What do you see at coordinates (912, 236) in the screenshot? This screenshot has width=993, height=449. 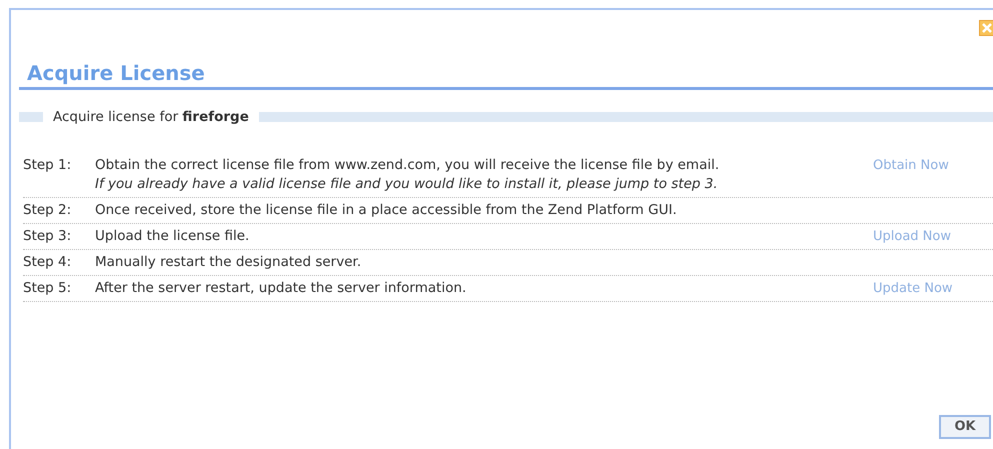 I see `action-link: Upload Now` at bounding box center [912, 236].